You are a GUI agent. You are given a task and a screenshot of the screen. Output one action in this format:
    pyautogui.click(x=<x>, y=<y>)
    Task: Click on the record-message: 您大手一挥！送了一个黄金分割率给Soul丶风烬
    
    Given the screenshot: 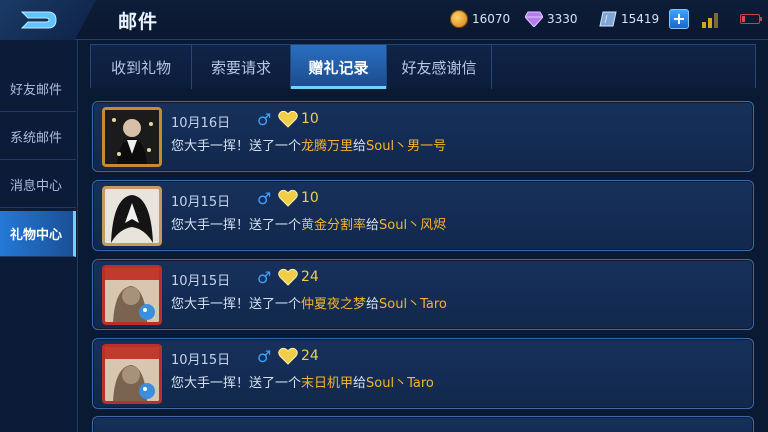 What is the action you would take?
    pyautogui.click(x=308, y=223)
    